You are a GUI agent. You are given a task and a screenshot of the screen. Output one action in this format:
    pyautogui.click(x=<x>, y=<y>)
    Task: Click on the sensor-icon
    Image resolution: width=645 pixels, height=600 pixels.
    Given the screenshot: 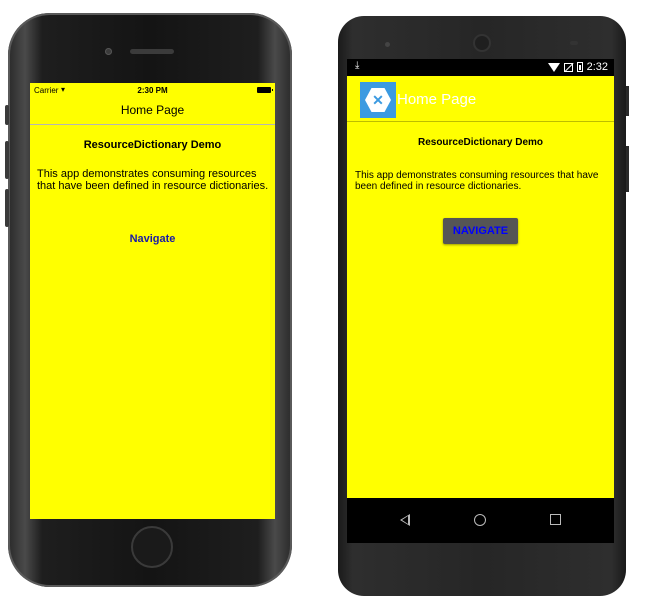 What is the action you would take?
    pyautogui.click(x=387, y=44)
    